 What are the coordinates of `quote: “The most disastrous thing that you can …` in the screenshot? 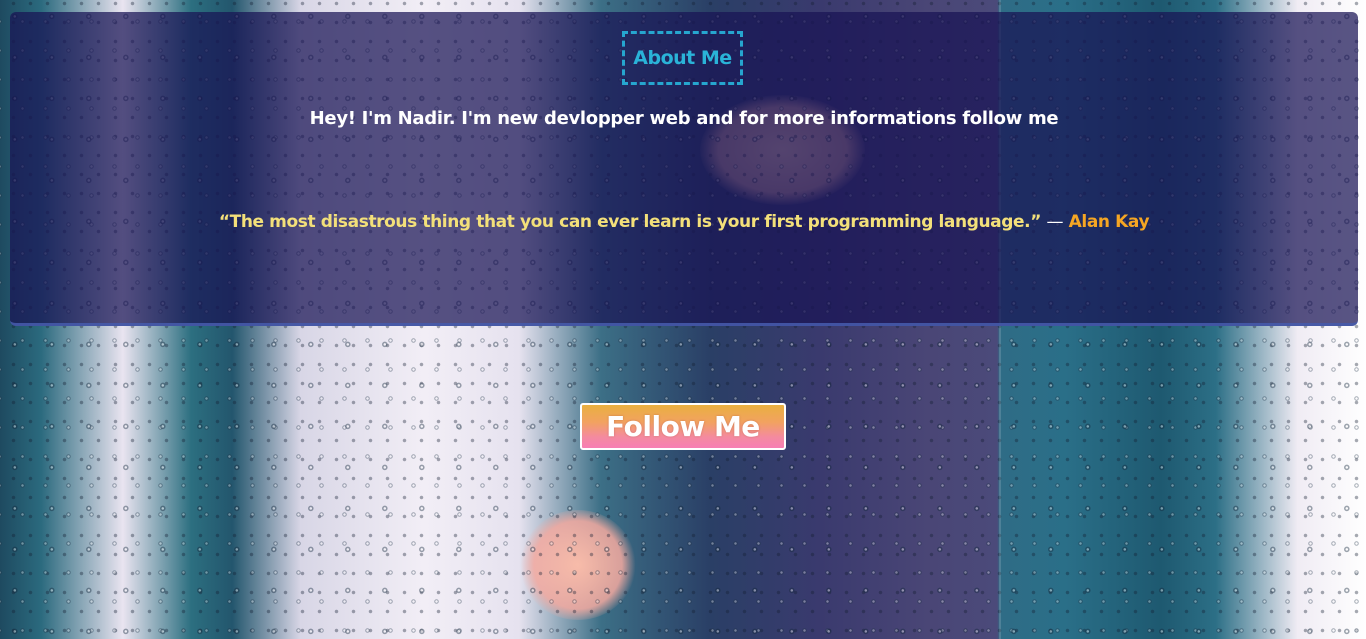 It's located at (684, 222).